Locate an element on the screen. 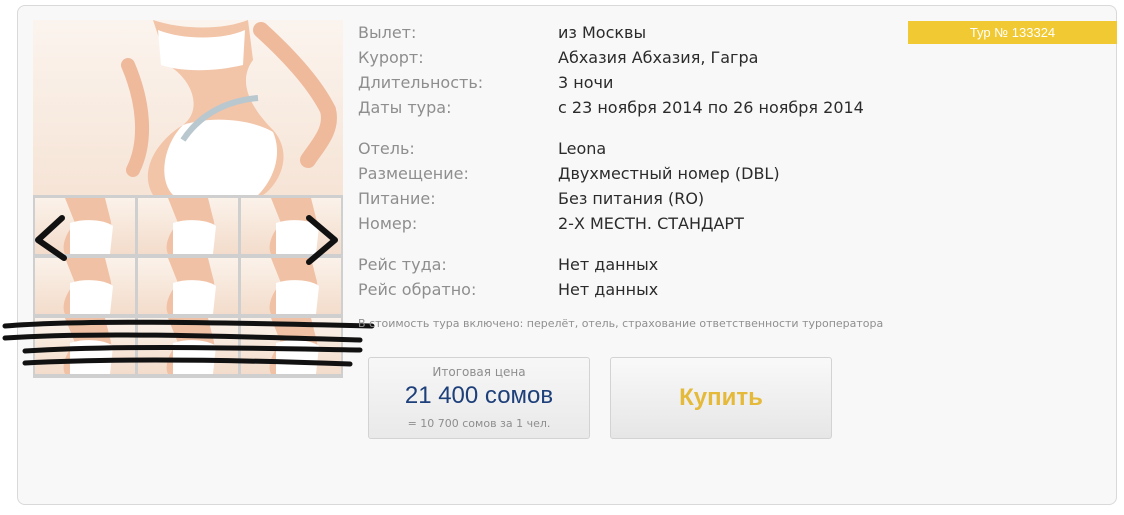 The width and height of the screenshot is (1124, 515). departure-label: Вылет: is located at coordinates (387, 32).